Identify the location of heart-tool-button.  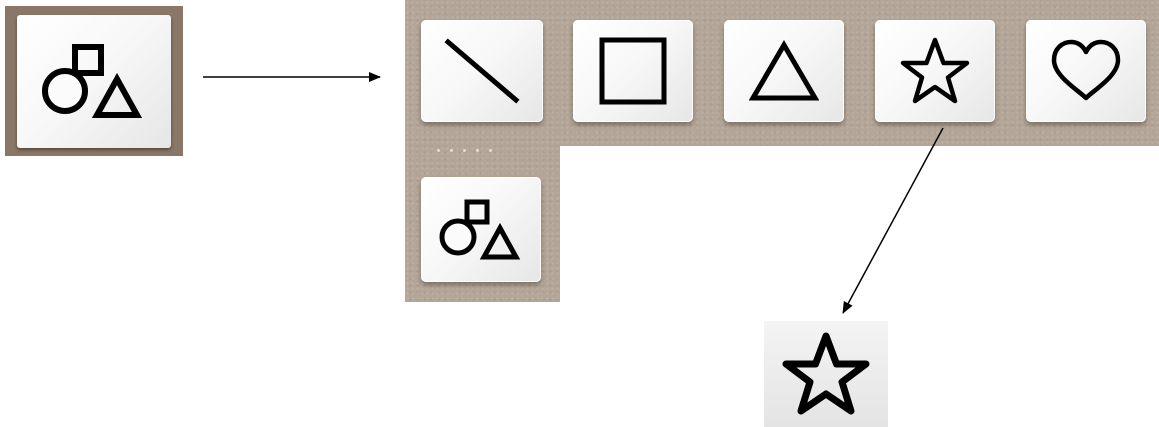
(1086, 71).